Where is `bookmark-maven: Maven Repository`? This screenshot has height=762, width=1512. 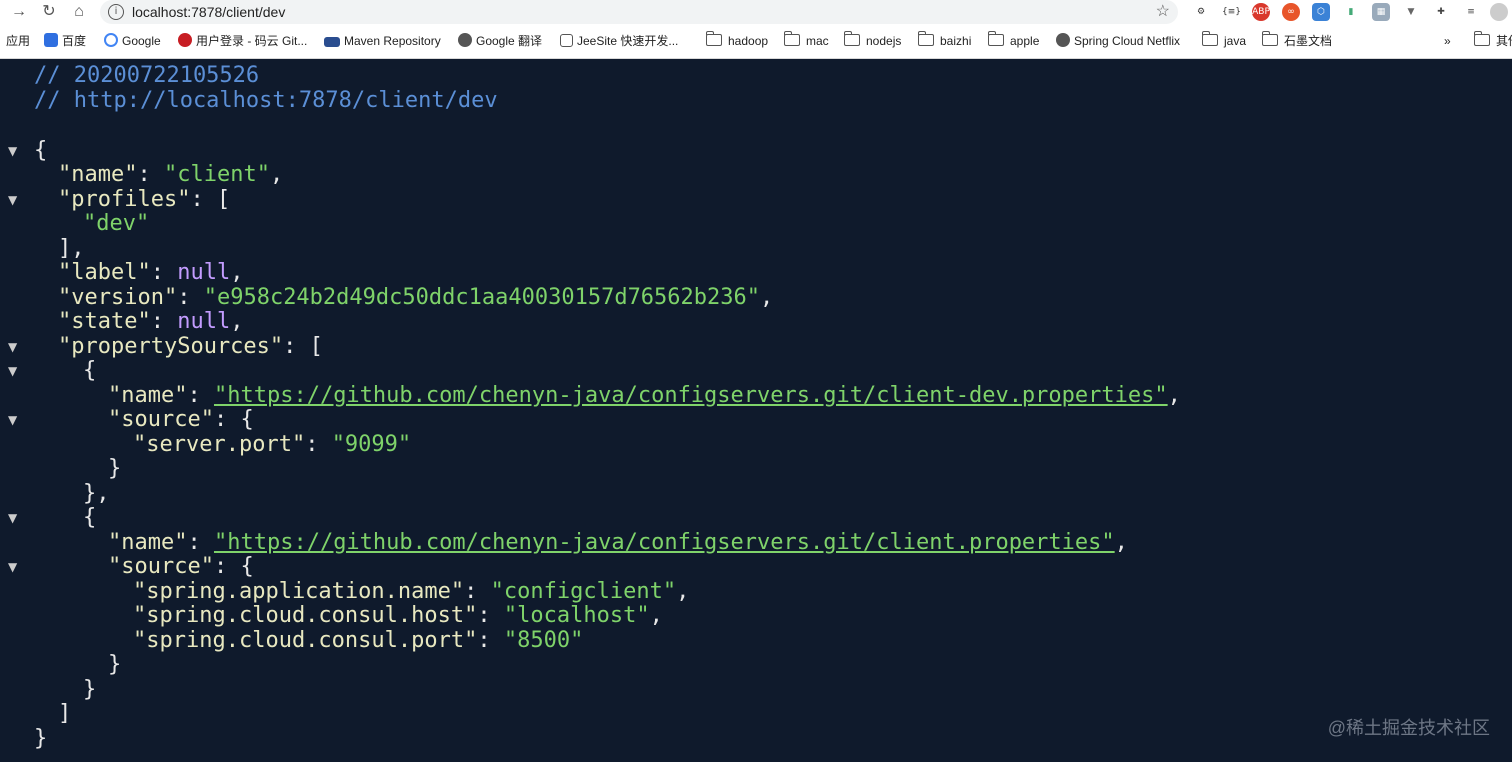
bookmark-maven: Maven Repository is located at coordinates (382, 41).